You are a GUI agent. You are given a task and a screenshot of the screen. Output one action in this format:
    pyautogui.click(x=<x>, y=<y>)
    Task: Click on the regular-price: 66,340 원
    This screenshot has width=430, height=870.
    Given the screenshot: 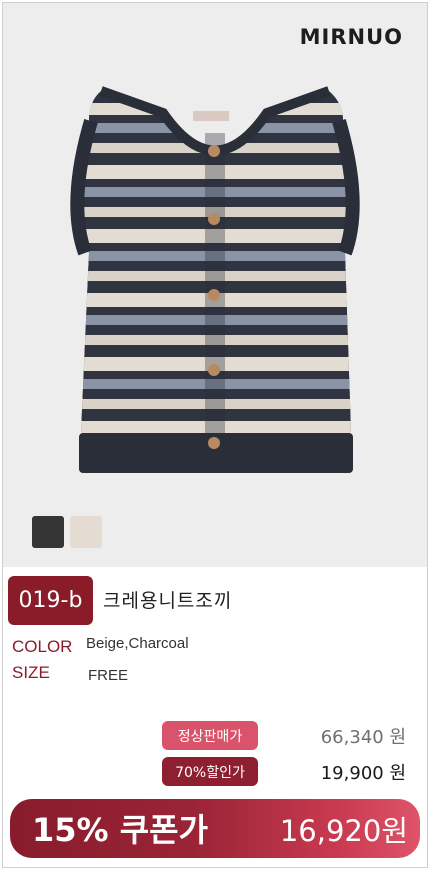 What is the action you would take?
    pyautogui.click(x=363, y=737)
    